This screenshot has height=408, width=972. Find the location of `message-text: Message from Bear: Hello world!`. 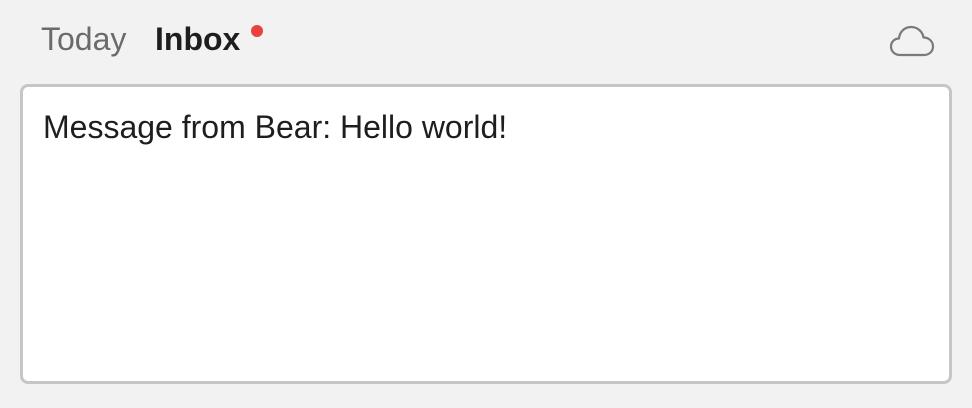

message-text: Message from Bear: Hello world! is located at coordinates (275, 127).